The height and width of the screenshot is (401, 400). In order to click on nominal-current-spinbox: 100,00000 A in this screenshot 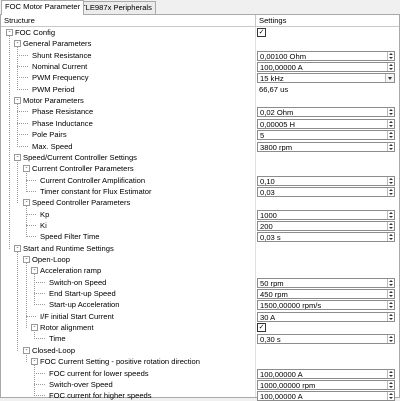, I will do `click(326, 67)`.